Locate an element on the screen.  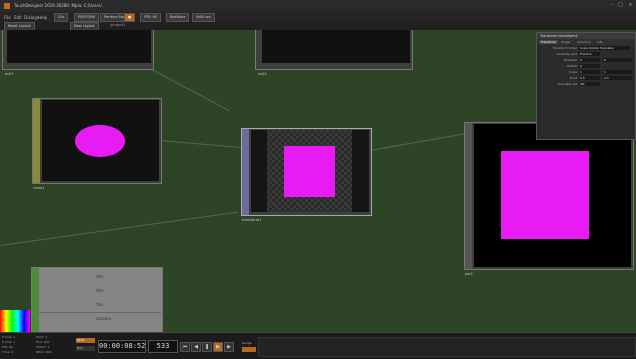
timecode-display: 00:00:08:52 is located at coordinates (122, 346).